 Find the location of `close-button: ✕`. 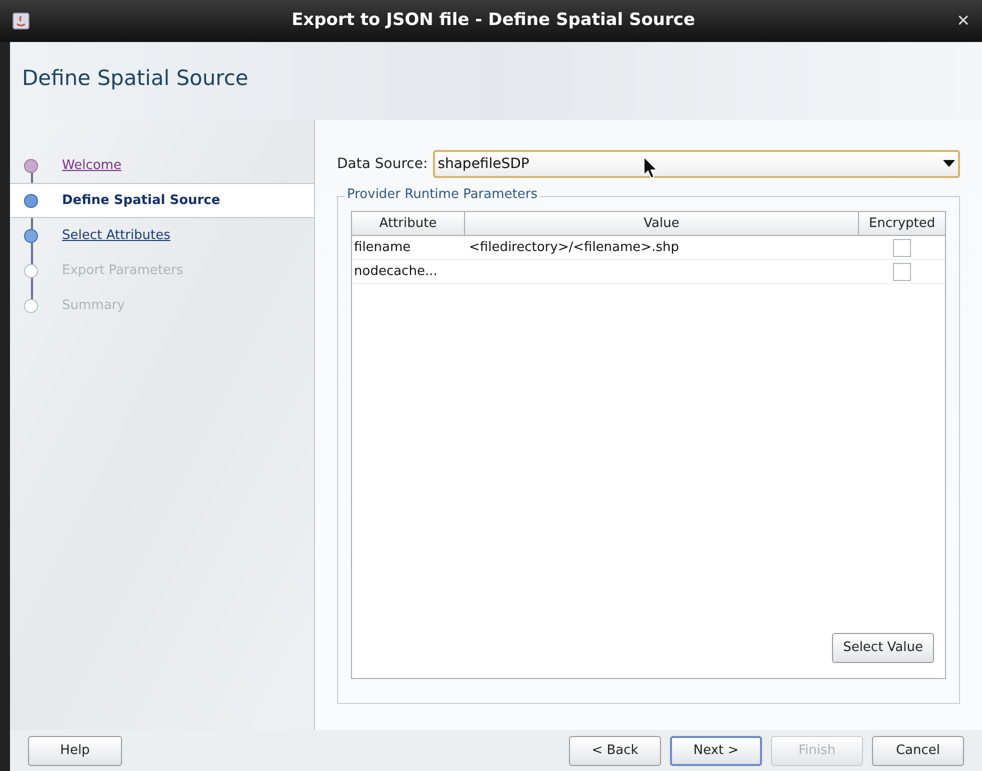

close-button: ✕ is located at coordinates (963, 21).